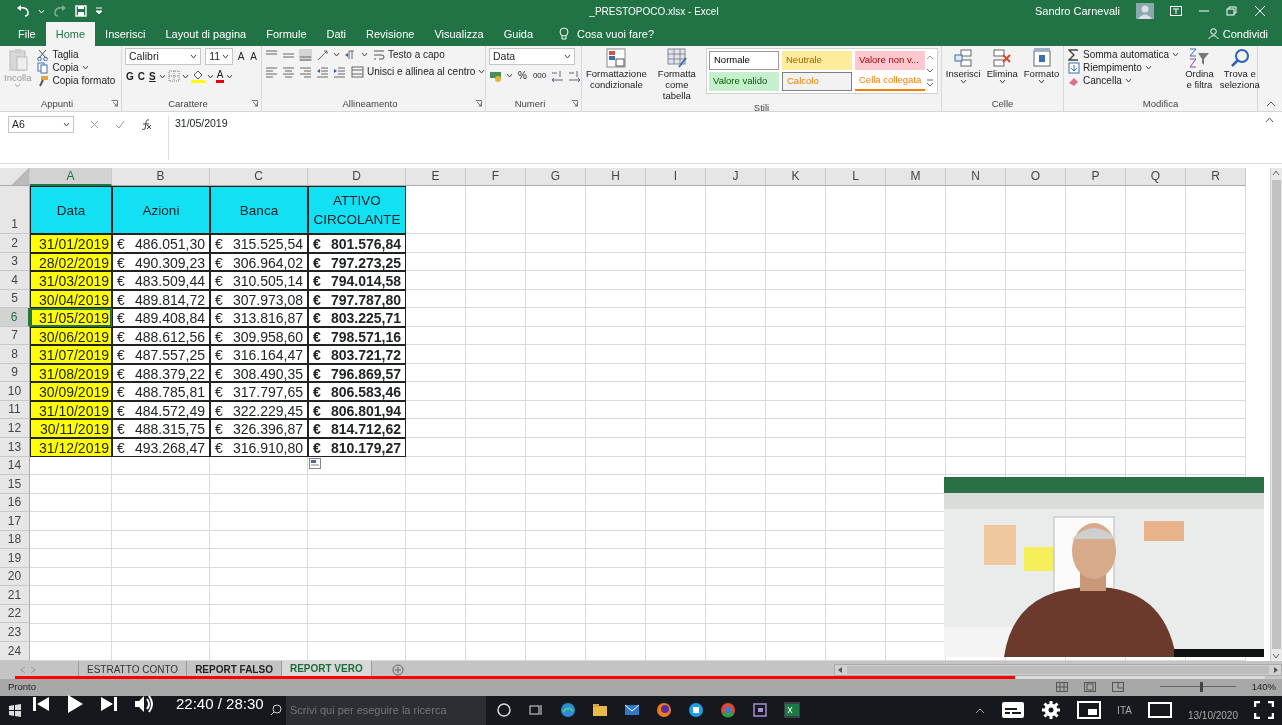 Image resolution: width=1282 pixels, height=725 pixels. I want to click on scrollbar-thumb, so click(1276, 414).